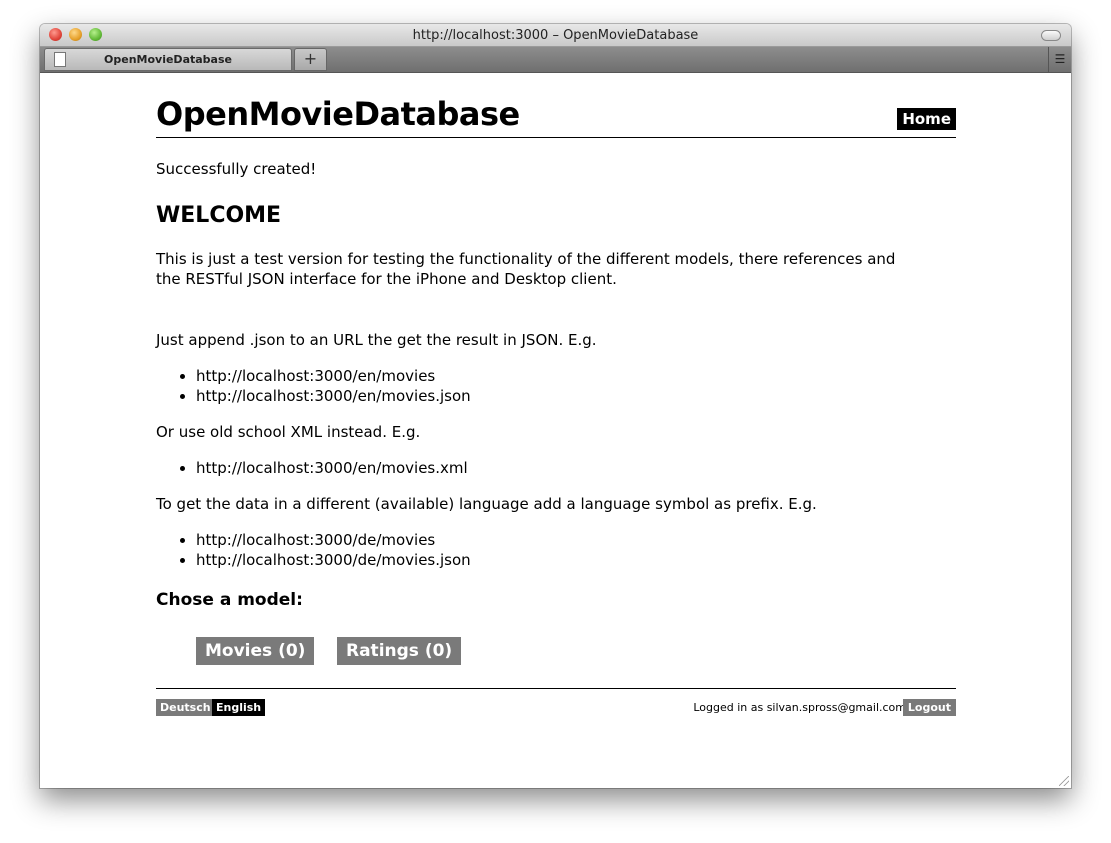 This screenshot has height=843, width=1111. Describe the element at coordinates (333, 396) in the screenshot. I see `list-item: http://localhost:3000/en/movies.json` at that location.